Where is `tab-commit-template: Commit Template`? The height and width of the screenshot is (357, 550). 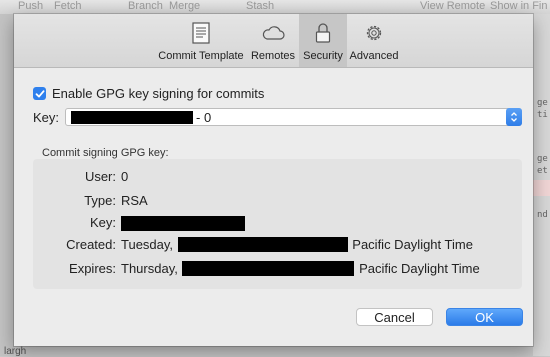
tab-commit-template: Commit Template is located at coordinates (201, 40).